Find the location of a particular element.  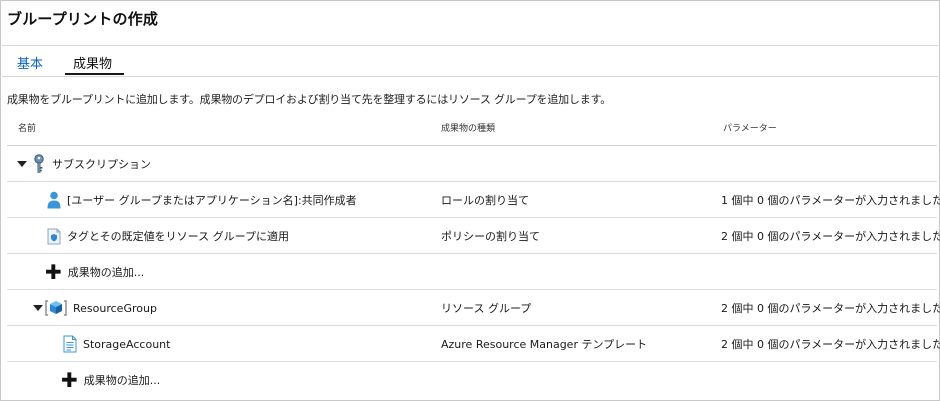

column-header-name: 名前 is located at coordinates (27, 129).